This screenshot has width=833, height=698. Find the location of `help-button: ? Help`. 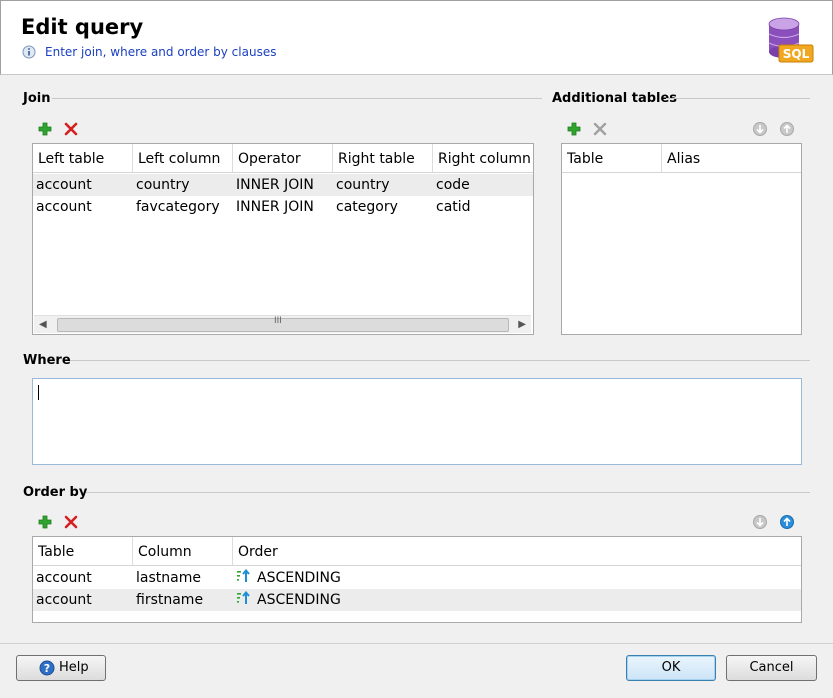

help-button: ? Help is located at coordinates (61, 668).